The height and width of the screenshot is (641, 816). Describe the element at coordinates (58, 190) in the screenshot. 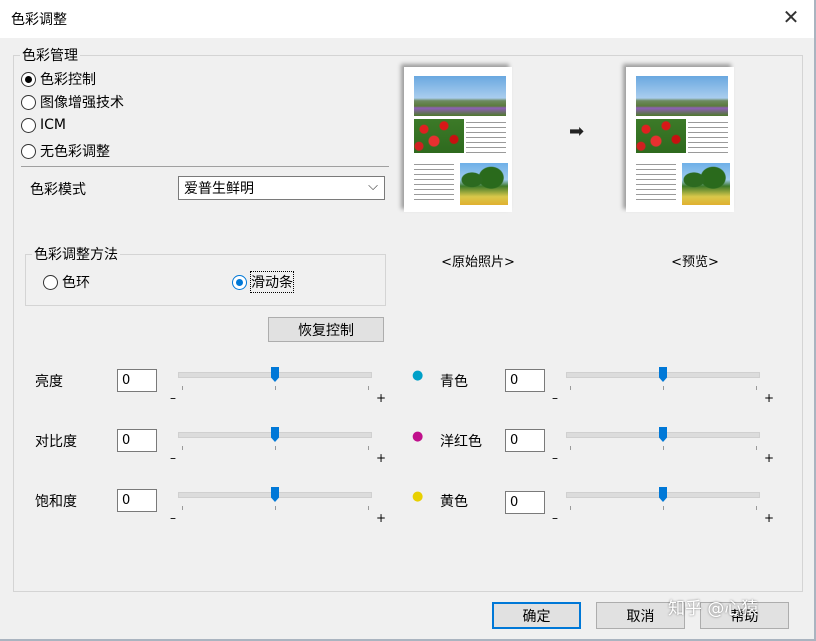

I see `color-mode-label: 色彩模式` at that location.